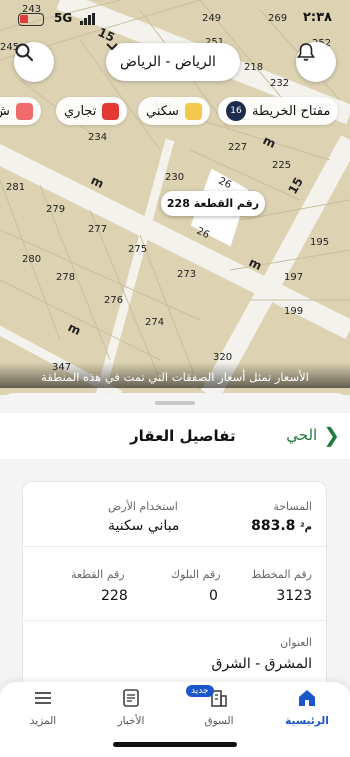 This screenshot has width=350, height=757. What do you see at coordinates (5, 111) in the screenshot?
I see `legend-other-label: ش` at bounding box center [5, 111].